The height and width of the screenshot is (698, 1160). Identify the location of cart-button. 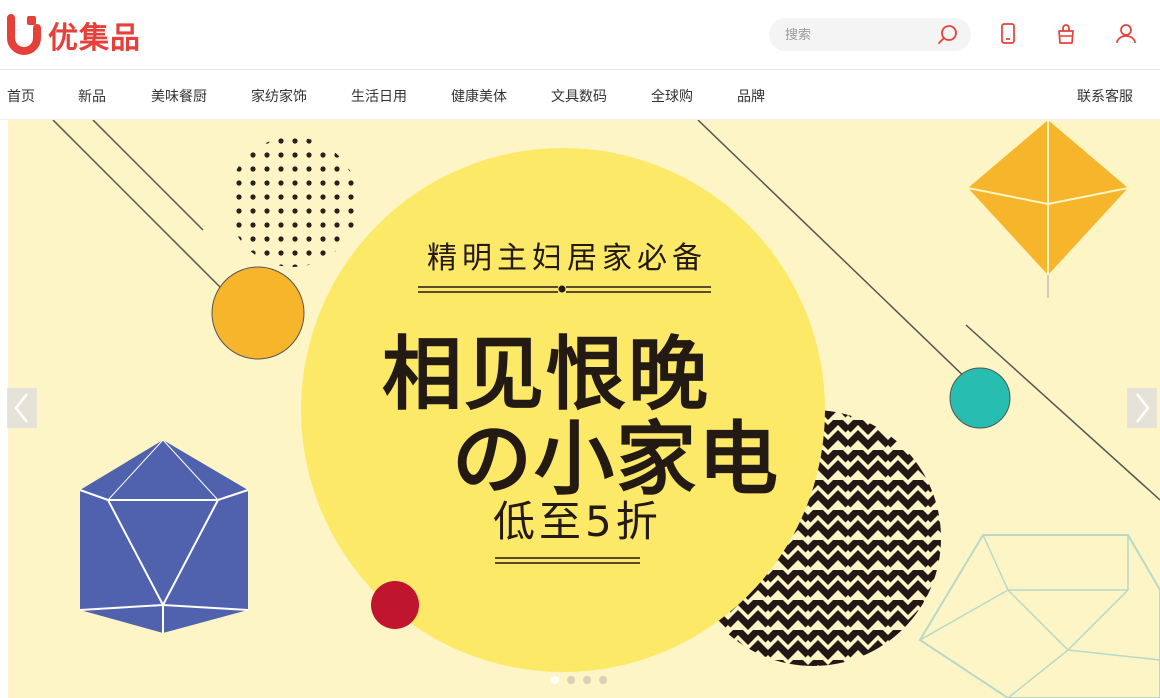
(1066, 34).